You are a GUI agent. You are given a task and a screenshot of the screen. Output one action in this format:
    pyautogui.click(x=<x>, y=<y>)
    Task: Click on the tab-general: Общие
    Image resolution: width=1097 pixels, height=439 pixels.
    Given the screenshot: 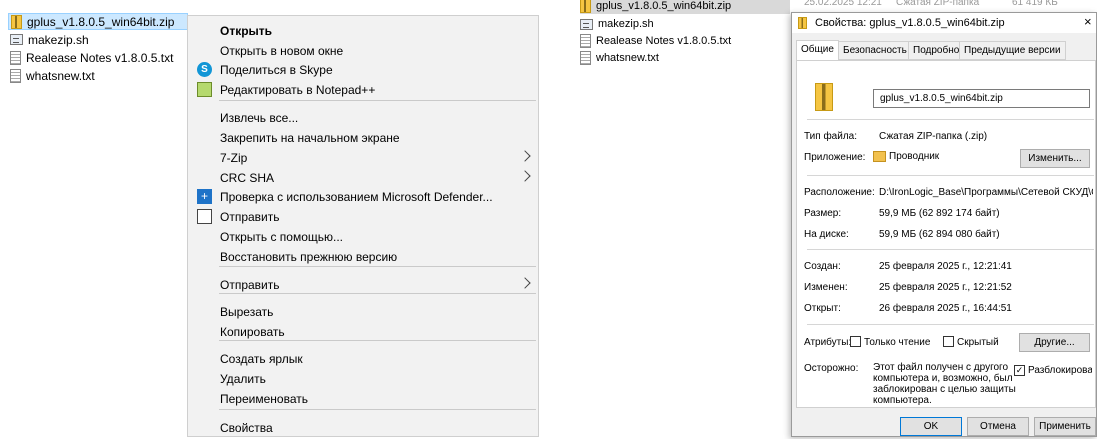 What is the action you would take?
    pyautogui.click(x=817, y=50)
    